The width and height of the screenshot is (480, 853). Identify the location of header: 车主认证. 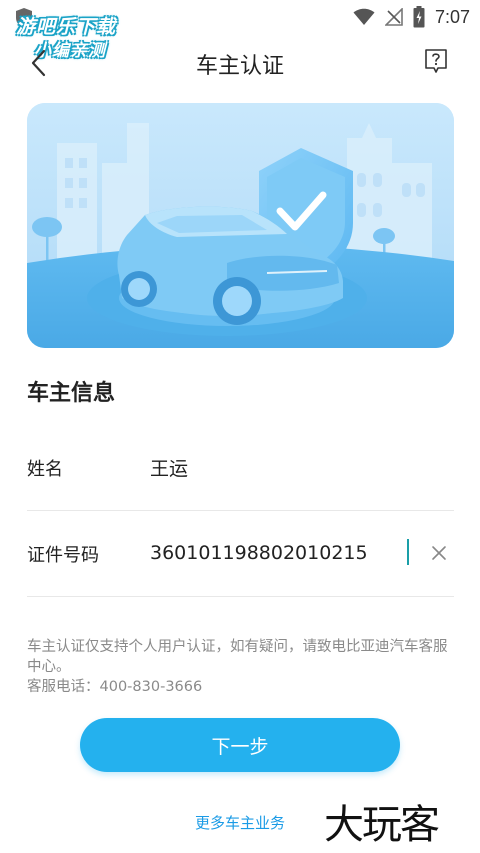
(240, 63).